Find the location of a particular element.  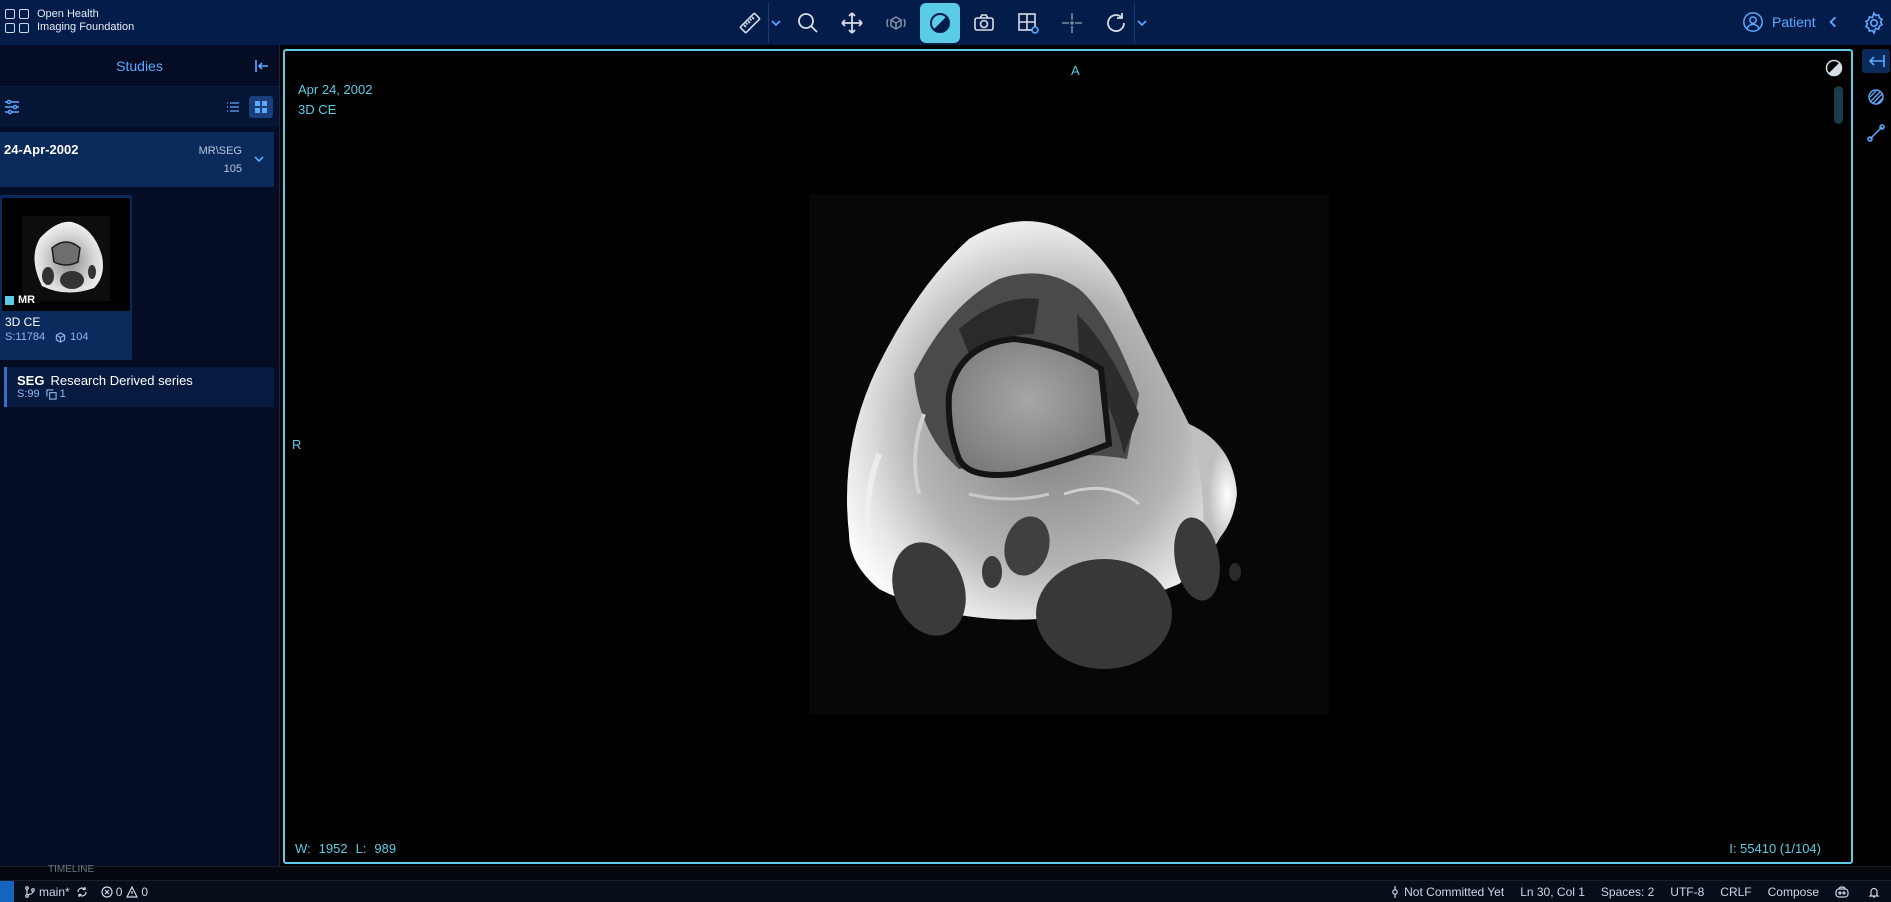

sync-icon is located at coordinates (82, 891).